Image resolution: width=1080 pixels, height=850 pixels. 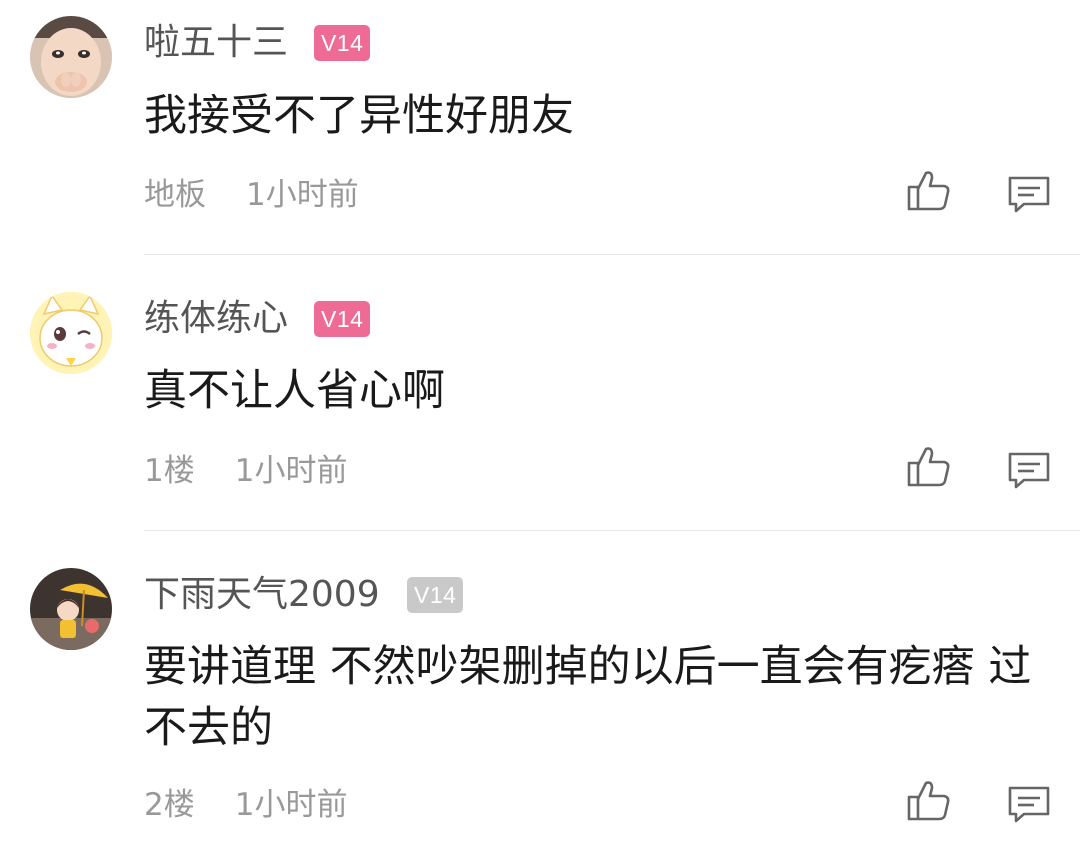 I want to click on umbrella-girl-avatar, so click(x=71, y=609).